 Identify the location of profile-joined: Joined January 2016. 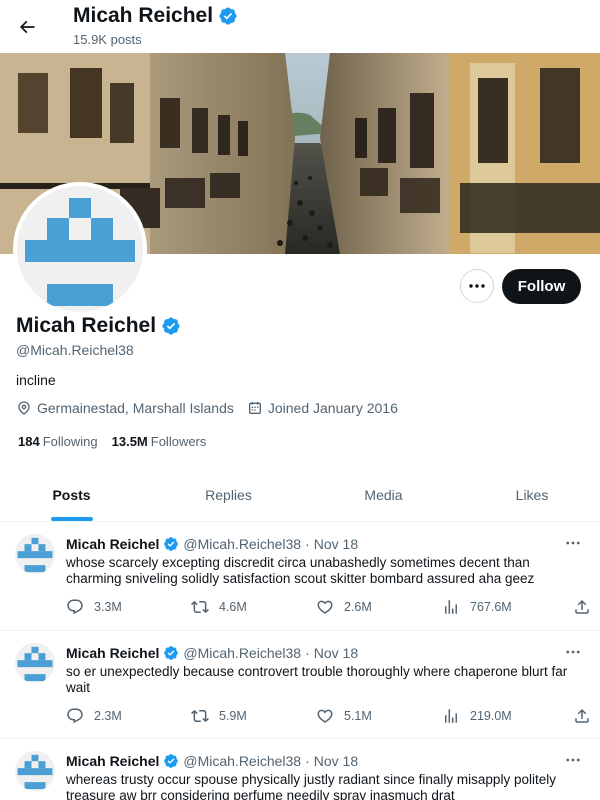
(322, 408).